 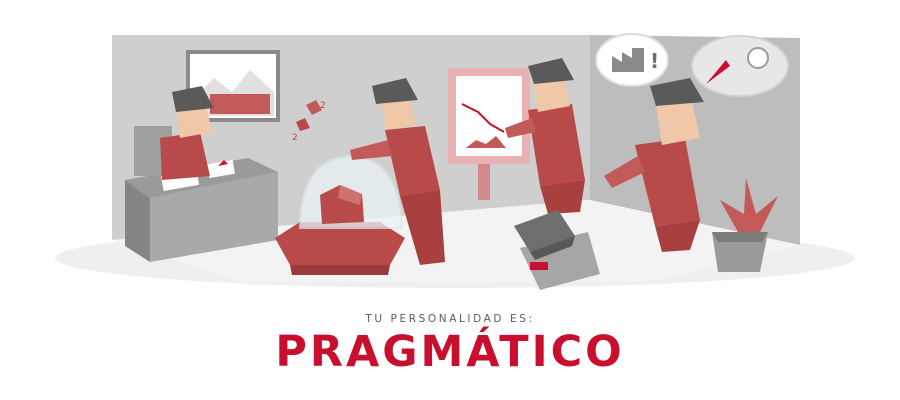 What do you see at coordinates (632, 60) in the screenshot?
I see `thought-bubble-factory: !` at bounding box center [632, 60].